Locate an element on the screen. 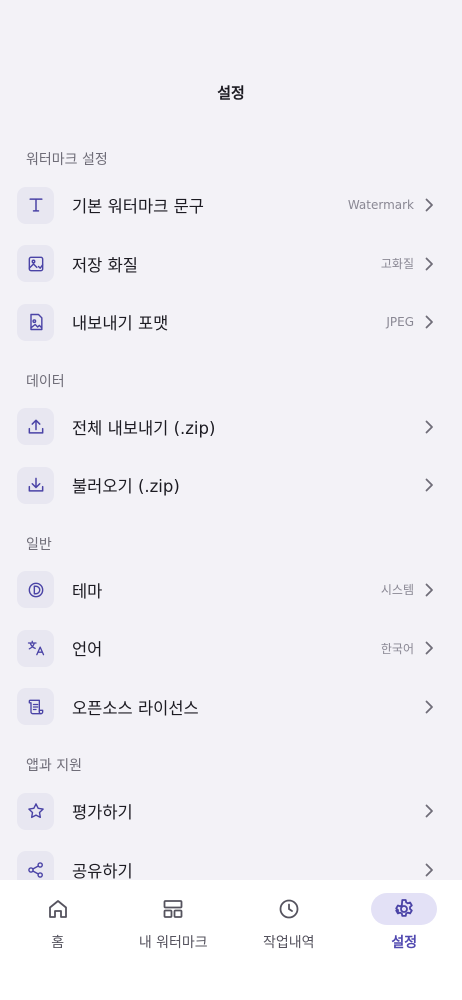  nav-label: 내 워터마크 is located at coordinates (173, 943).